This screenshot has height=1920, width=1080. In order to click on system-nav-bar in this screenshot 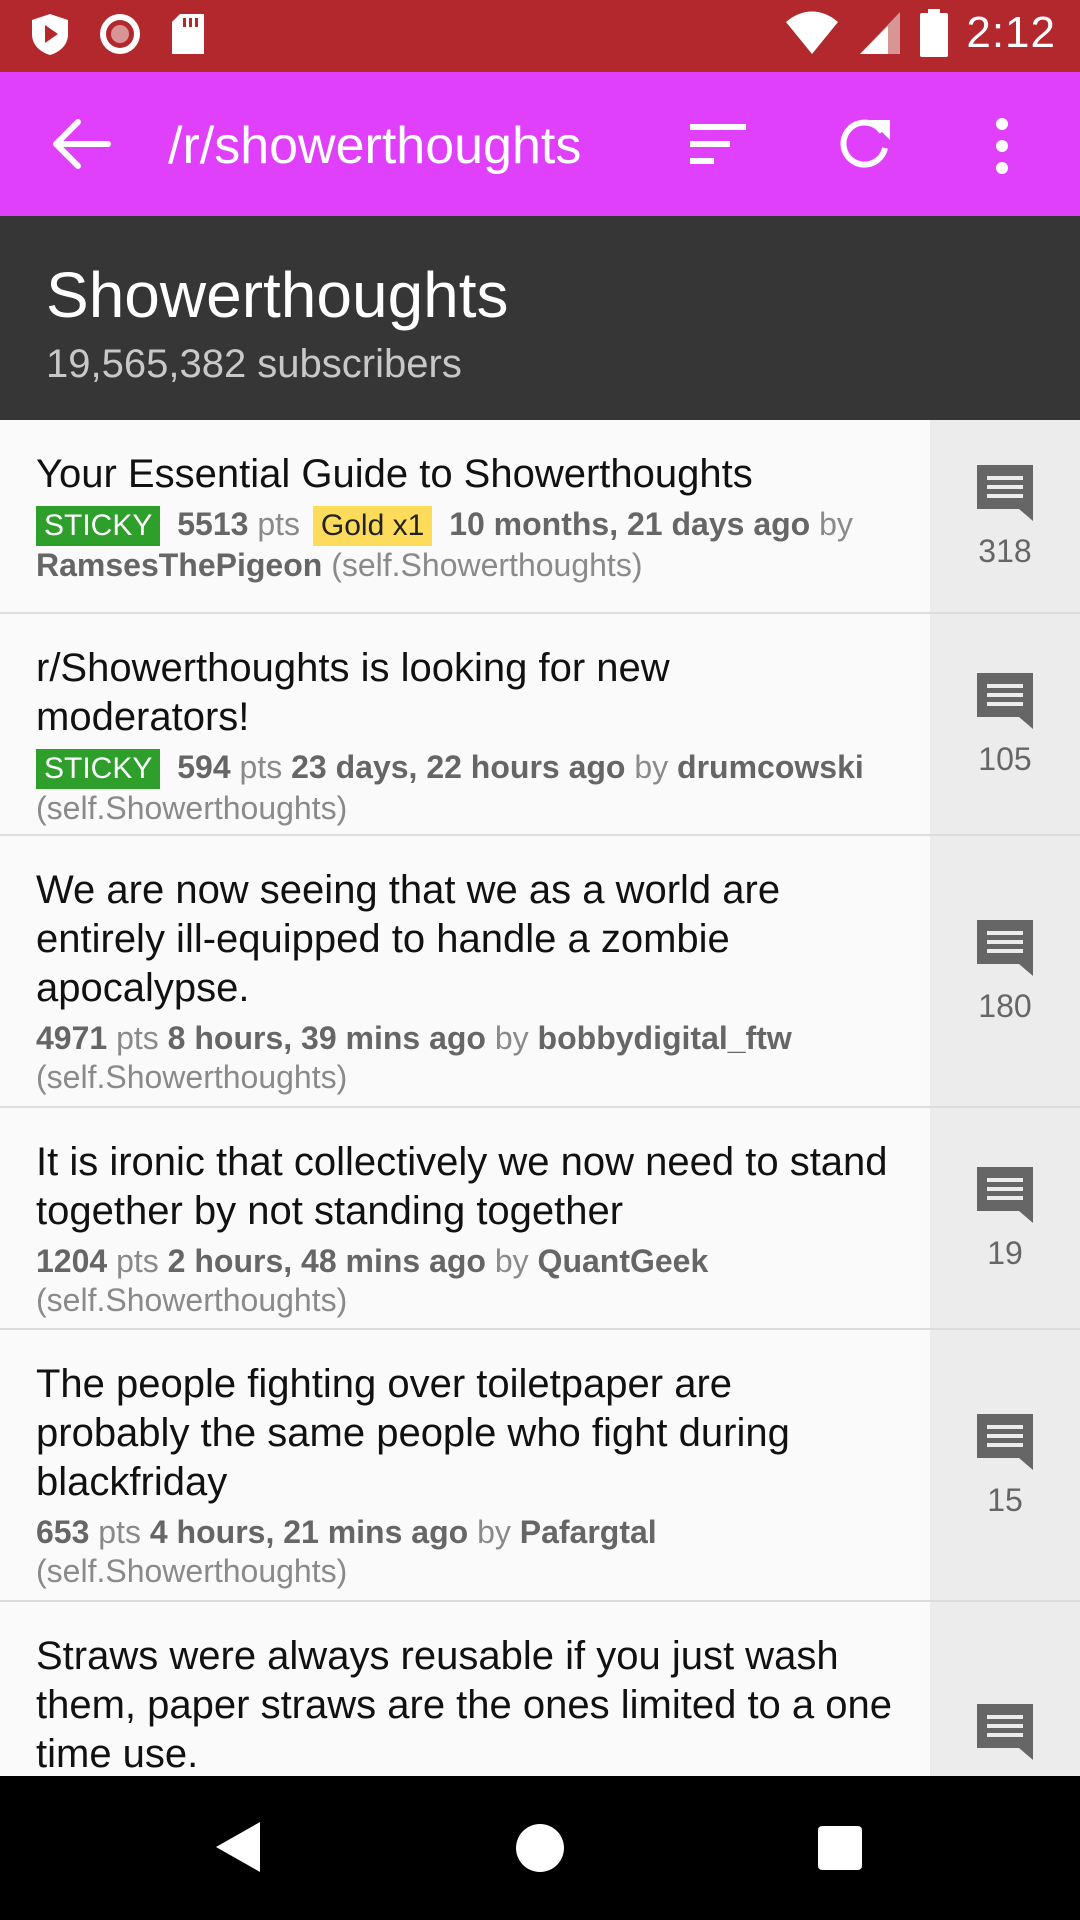, I will do `click(540, 1848)`.